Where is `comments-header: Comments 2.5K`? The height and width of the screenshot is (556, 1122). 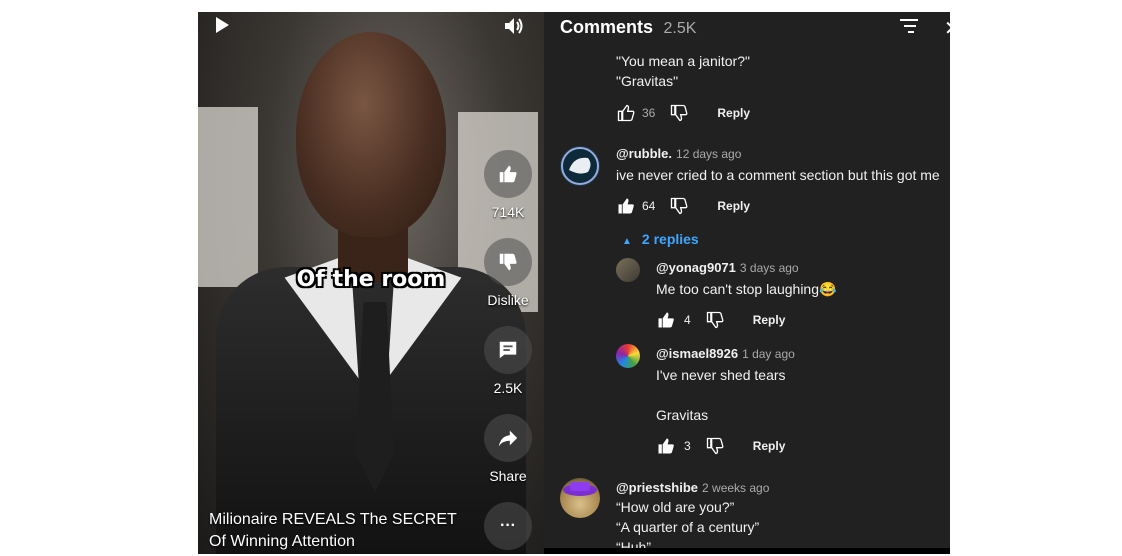
comments-header: Comments 2.5K is located at coordinates (628, 27).